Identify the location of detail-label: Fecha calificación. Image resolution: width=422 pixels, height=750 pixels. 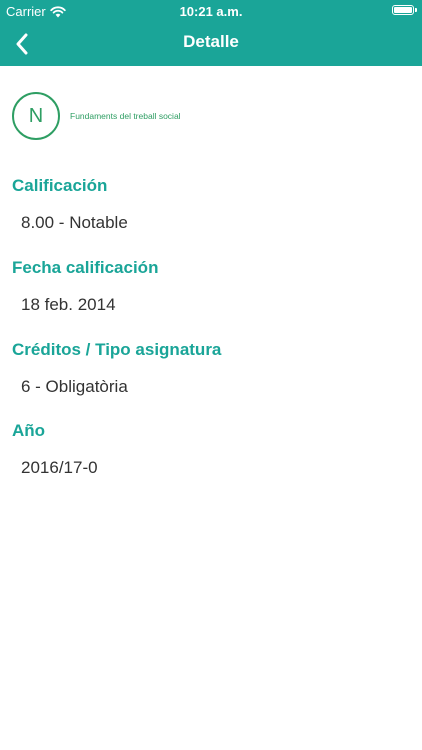
(85, 267).